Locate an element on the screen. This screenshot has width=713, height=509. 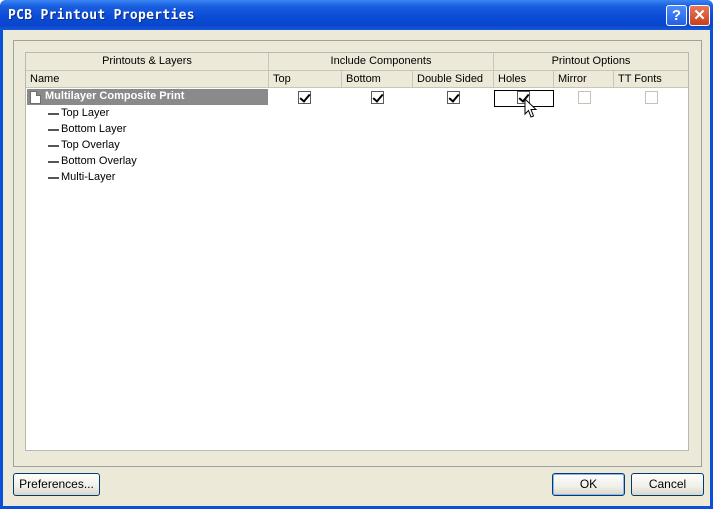
column-header-mirror: Mirror is located at coordinates (584, 79).